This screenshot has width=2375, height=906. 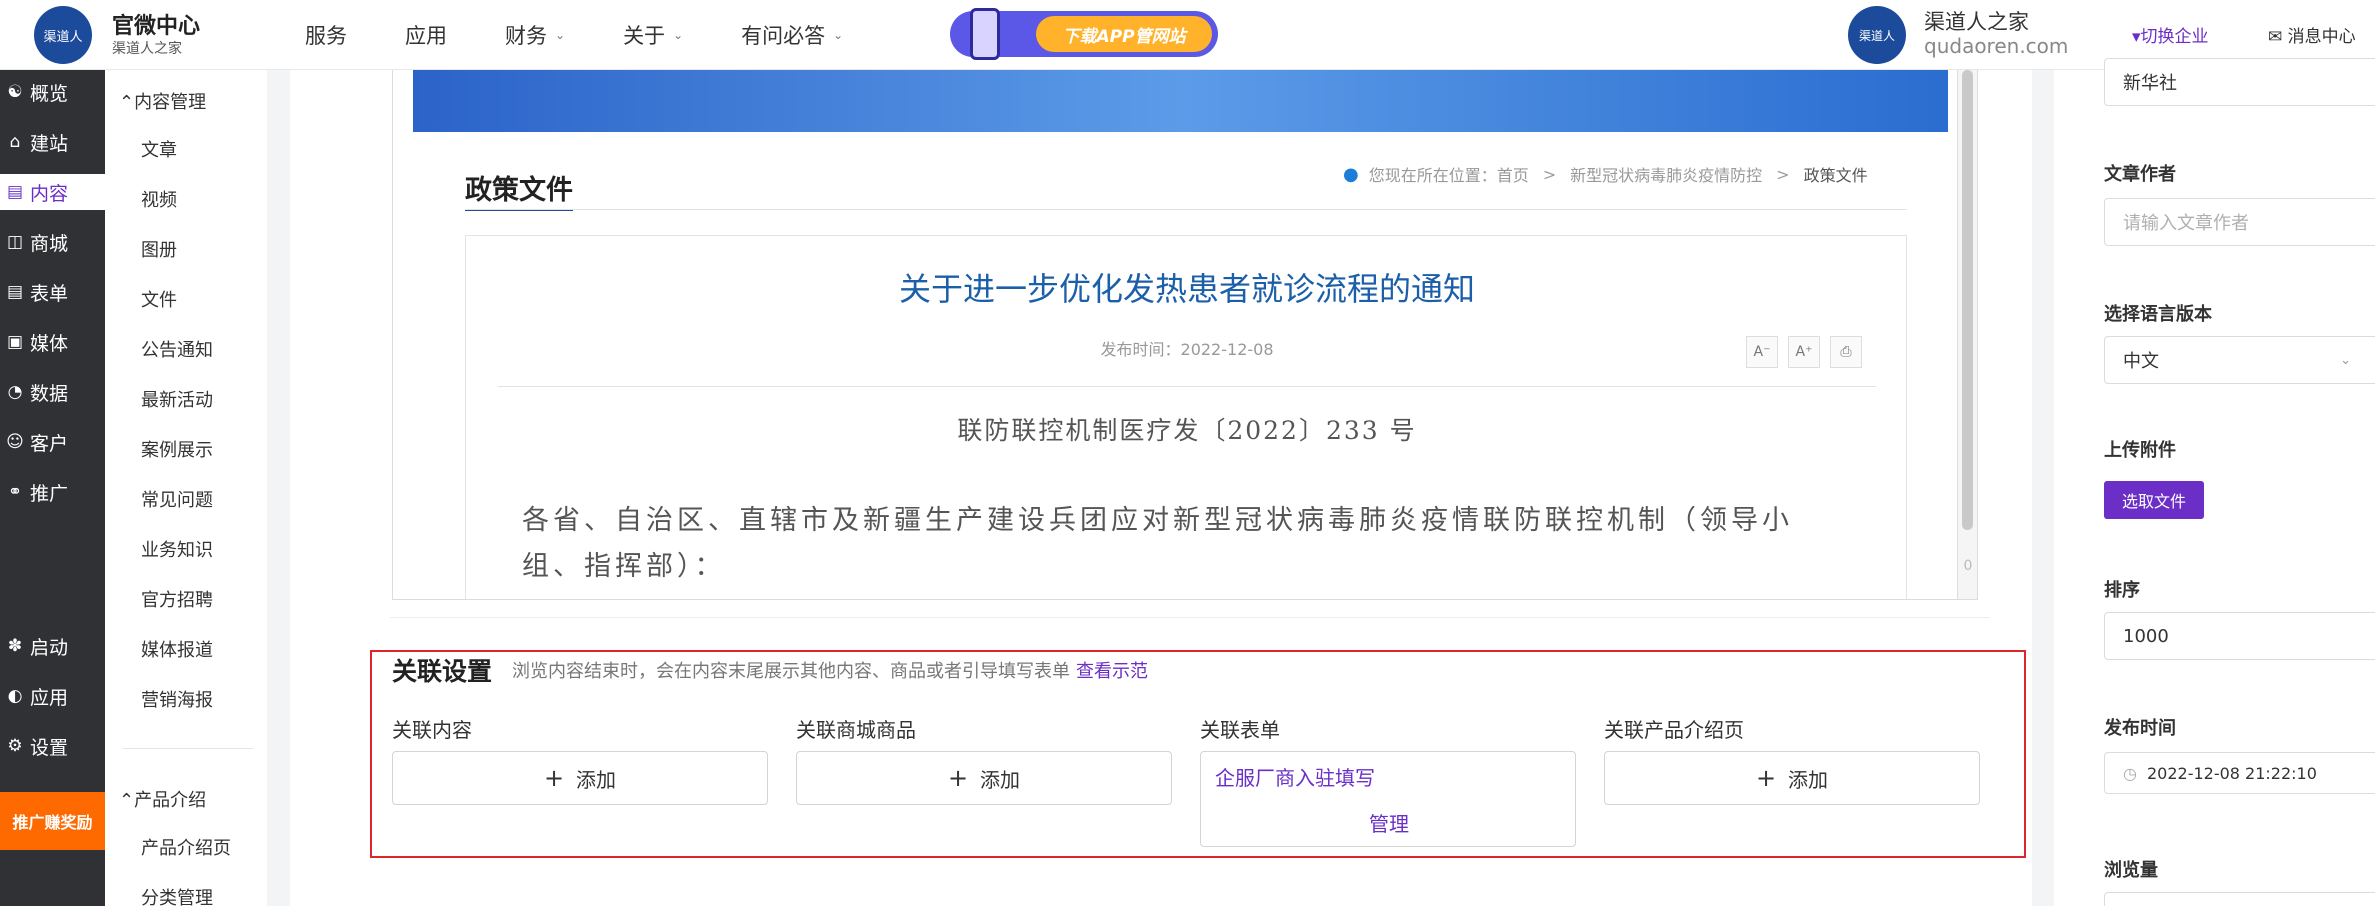 I want to click on relation-description-text: 浏览内容结束时，会在内容末尾展示其他内容、商品或者引导填写表单, so click(x=791, y=671).